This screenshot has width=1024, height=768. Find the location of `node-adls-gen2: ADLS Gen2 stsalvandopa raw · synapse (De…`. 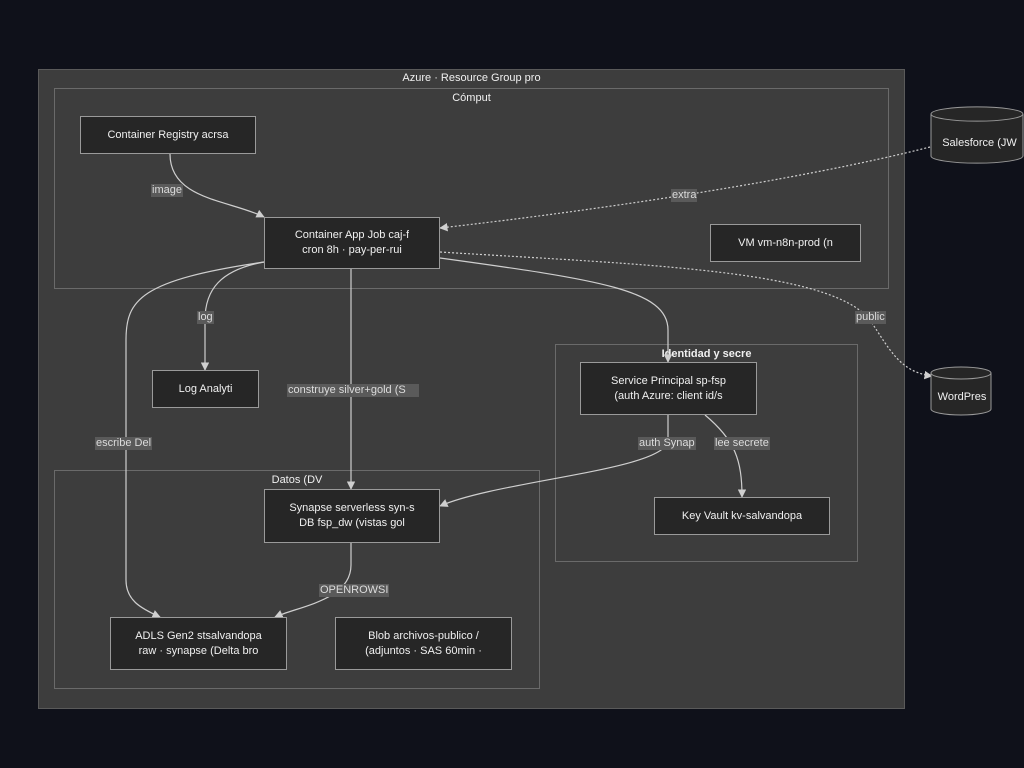

node-adls-gen2: ADLS Gen2 stsalvandopa raw · synapse (De… is located at coordinates (198, 643).